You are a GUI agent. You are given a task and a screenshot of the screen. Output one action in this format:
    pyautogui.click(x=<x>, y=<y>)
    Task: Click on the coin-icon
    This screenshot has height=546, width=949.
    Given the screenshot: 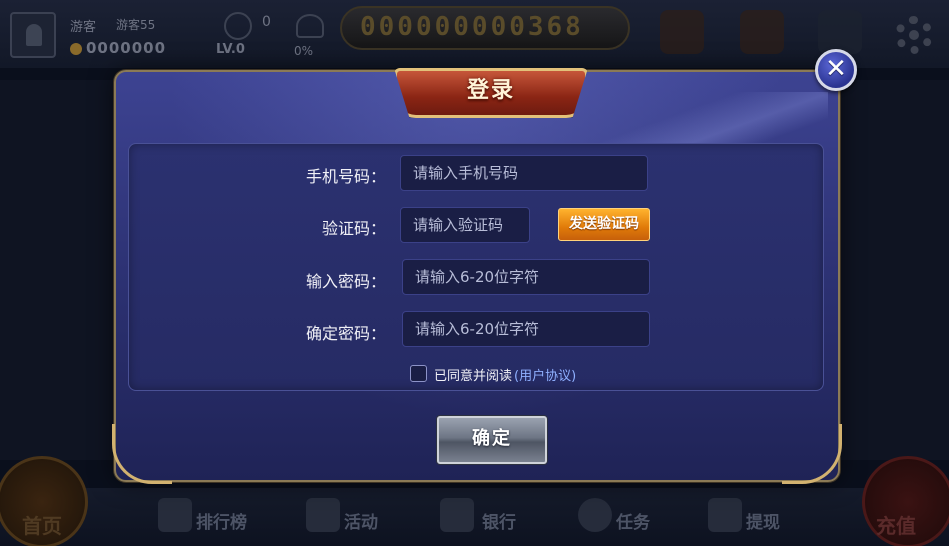 What is the action you would take?
    pyautogui.click(x=76, y=49)
    